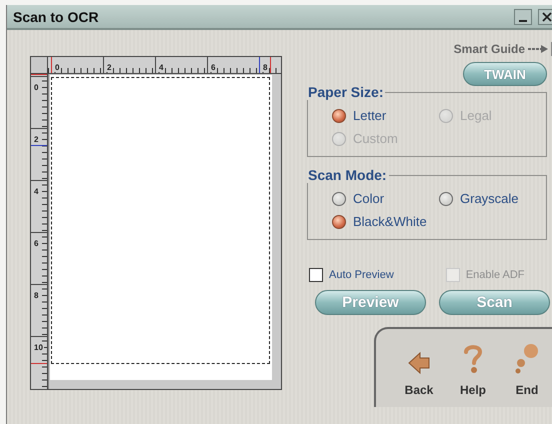 The width and height of the screenshot is (552, 424). What do you see at coordinates (351, 275) in the screenshot?
I see `checkbox-option: Auto Preview` at bounding box center [351, 275].